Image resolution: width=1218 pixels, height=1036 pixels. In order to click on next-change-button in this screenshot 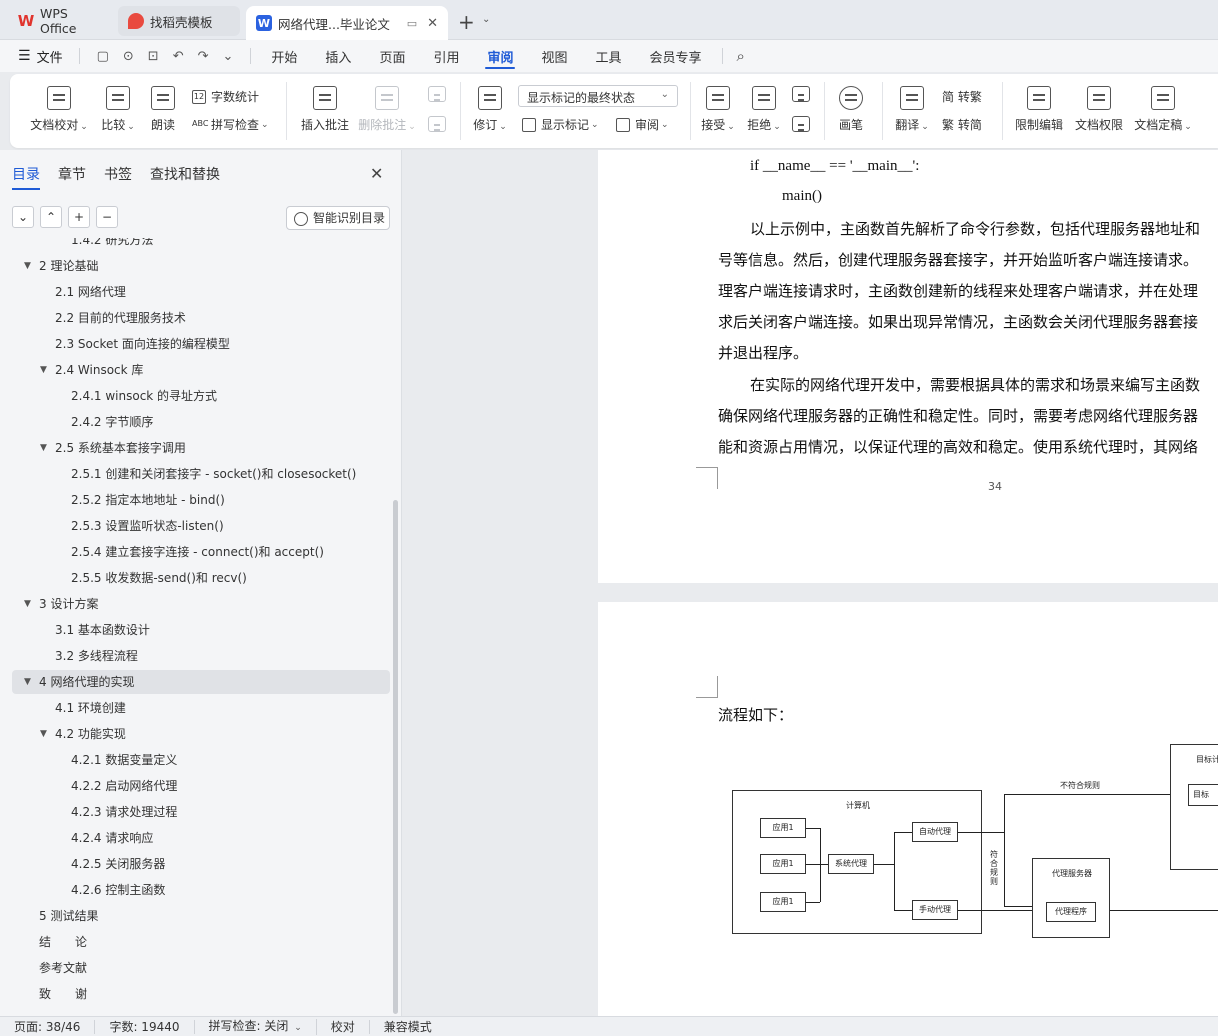, I will do `click(801, 127)`.